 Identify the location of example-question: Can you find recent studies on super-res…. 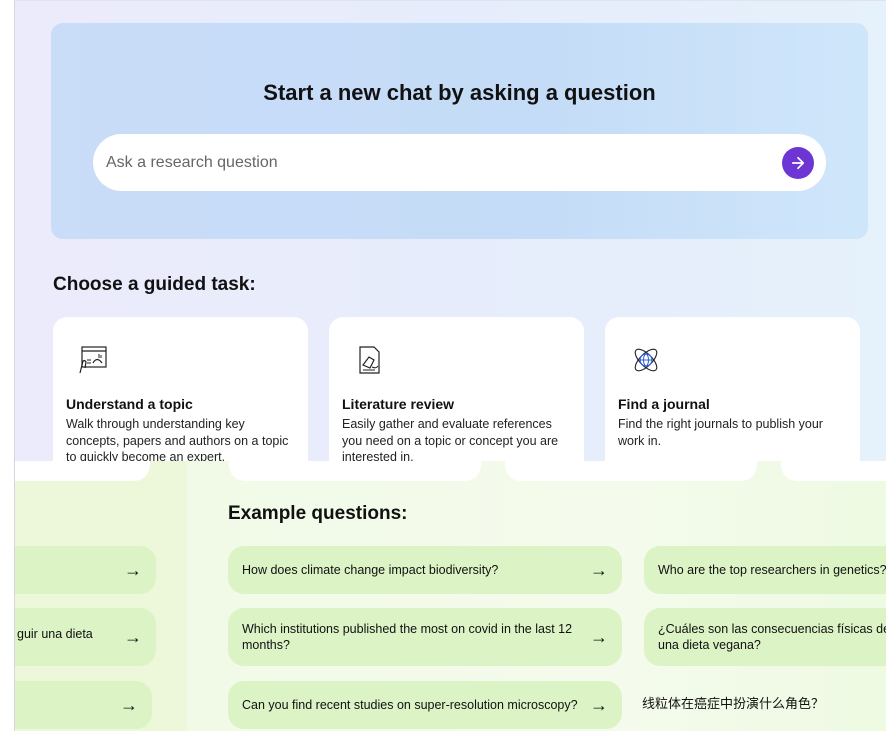
(425, 705).